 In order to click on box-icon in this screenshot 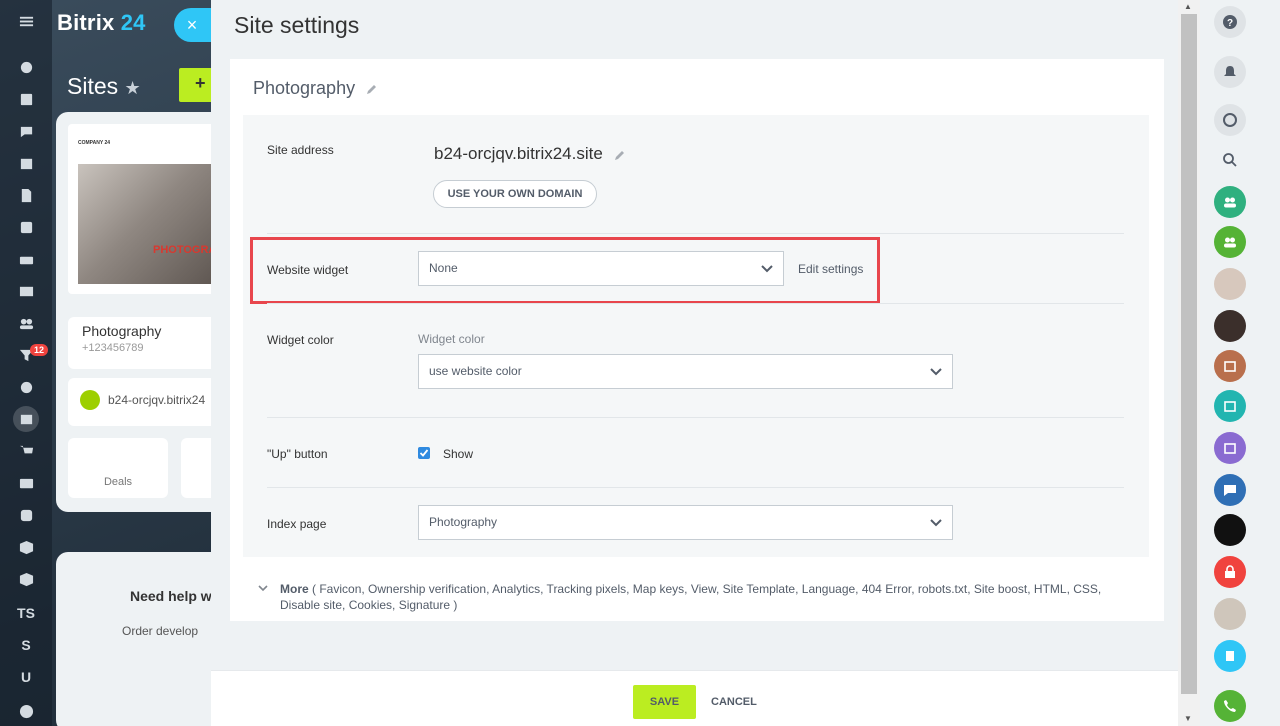, I will do `click(26, 547)`.